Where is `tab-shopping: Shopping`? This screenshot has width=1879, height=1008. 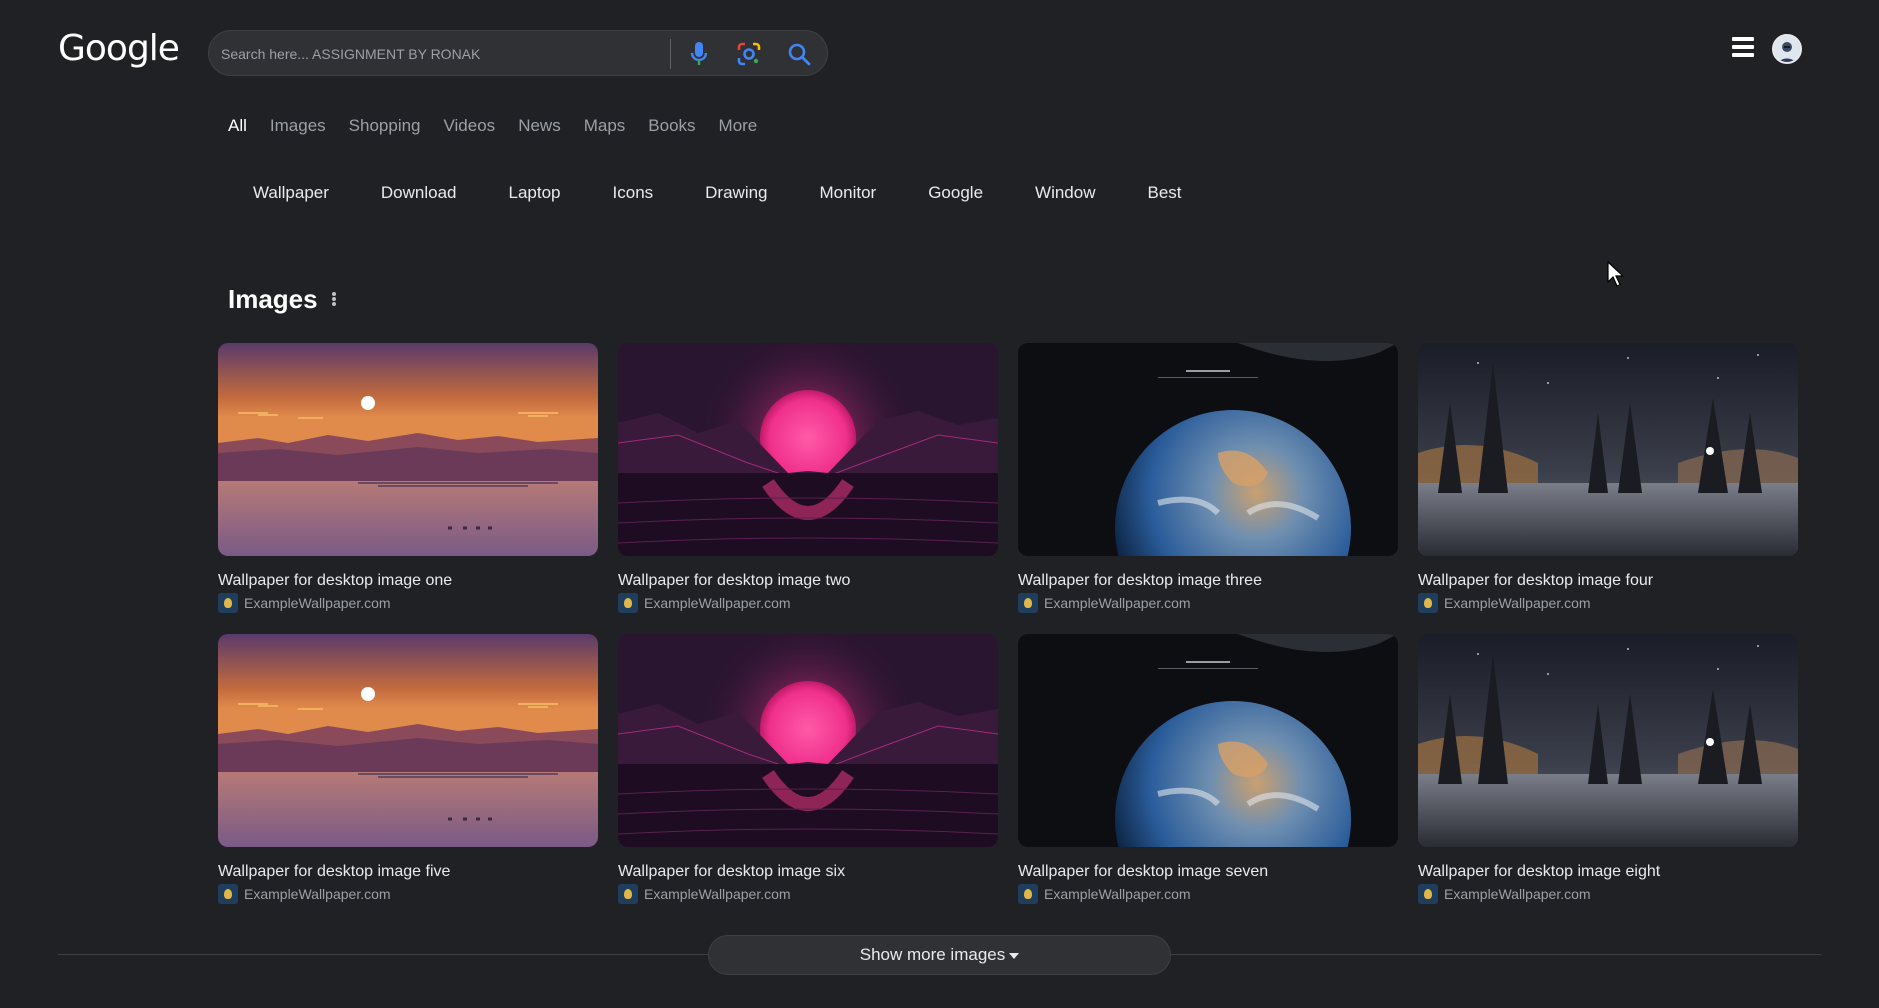 tab-shopping: Shopping is located at coordinates (385, 126).